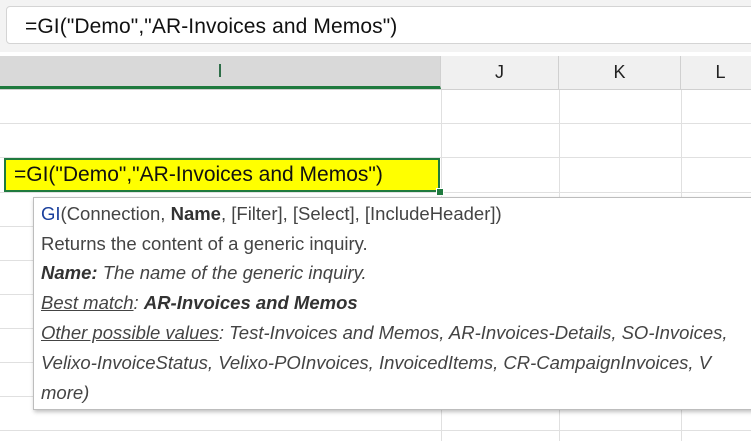 Image resolution: width=751 pixels, height=441 pixels. I want to click on column-header-k: K, so click(620, 72).